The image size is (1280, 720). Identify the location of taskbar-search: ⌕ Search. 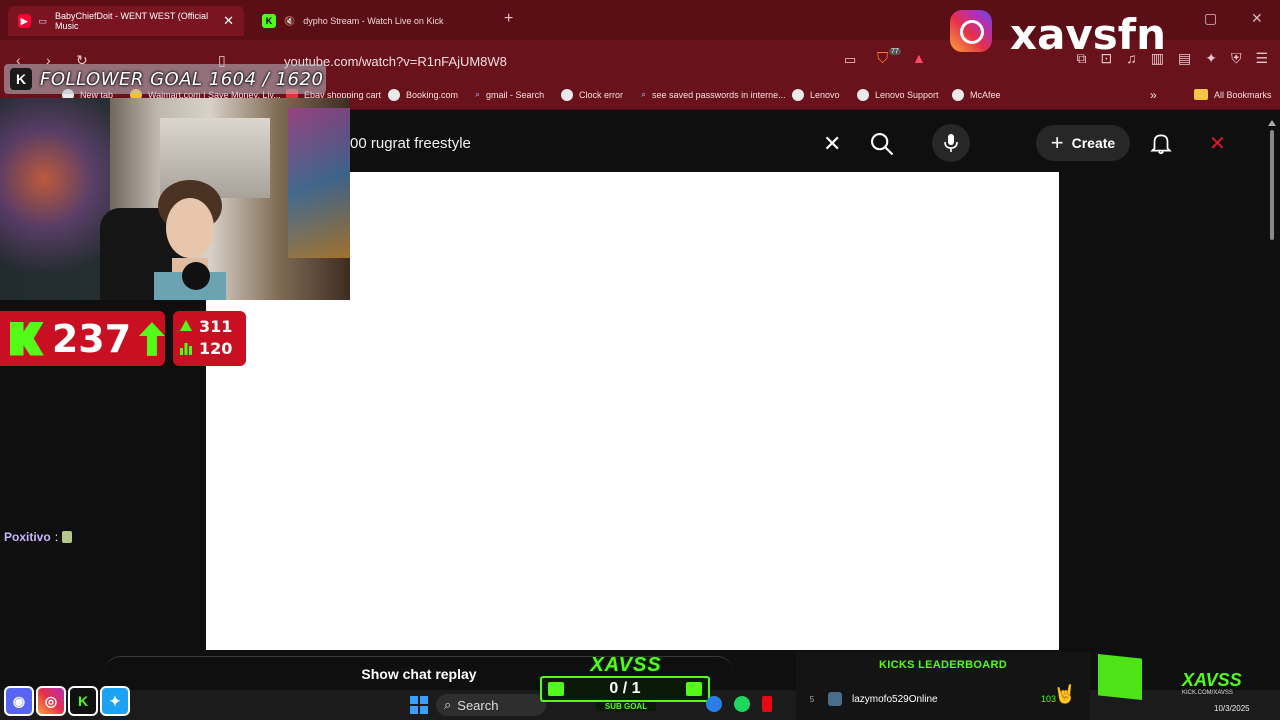
(491, 705).